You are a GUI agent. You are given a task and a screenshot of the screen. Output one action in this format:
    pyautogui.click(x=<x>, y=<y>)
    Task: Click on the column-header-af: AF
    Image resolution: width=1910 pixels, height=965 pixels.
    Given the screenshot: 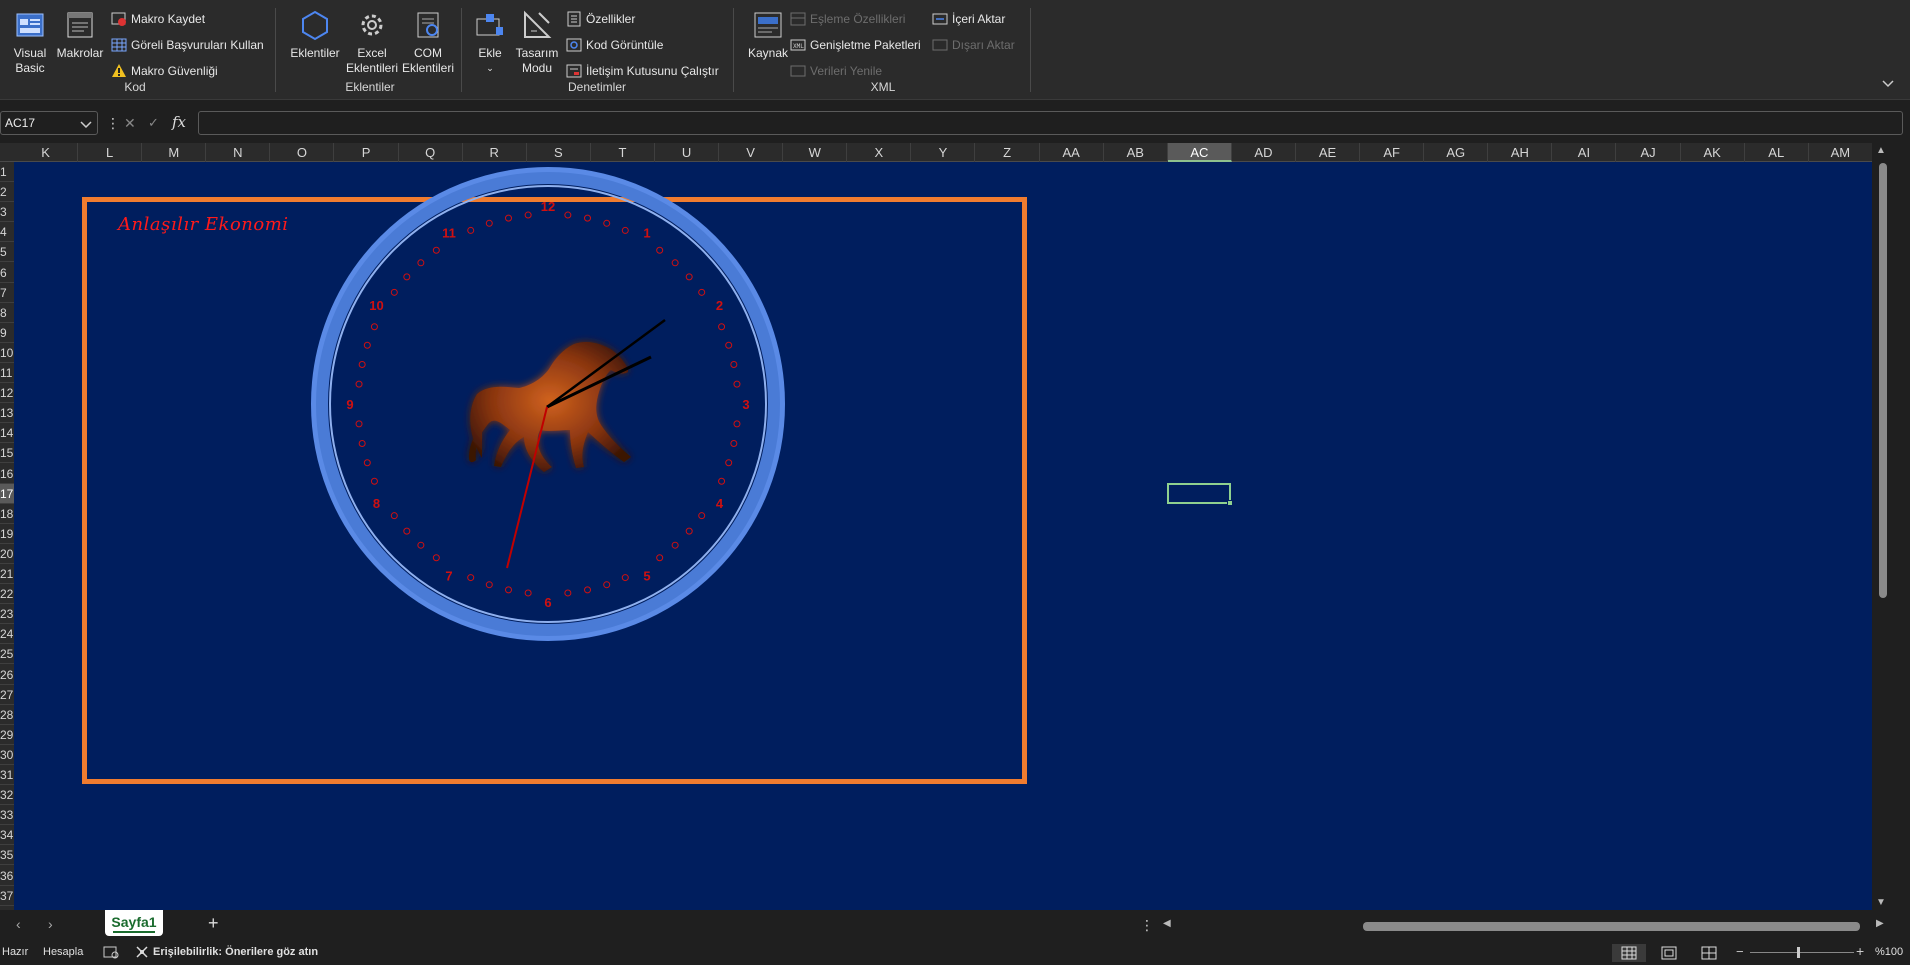 What is the action you would take?
    pyautogui.click(x=1392, y=152)
    